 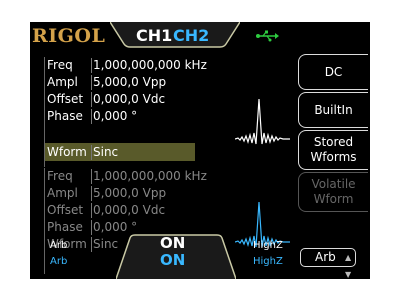 What do you see at coordinates (154, 35) in the screenshot?
I see `tab-ch1: CH1` at bounding box center [154, 35].